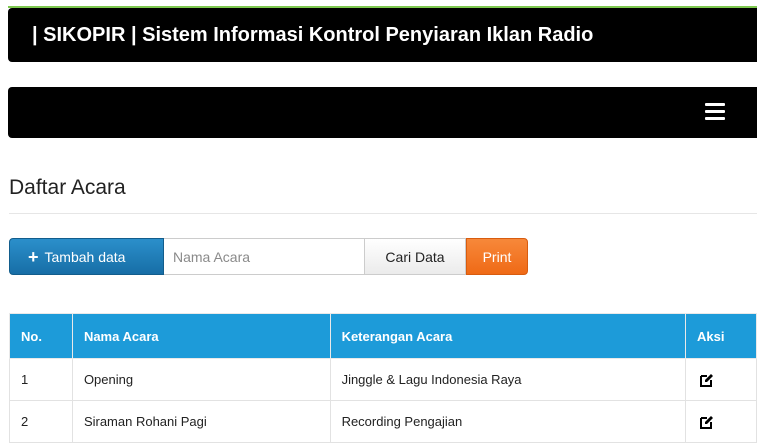 This screenshot has height=443, width=757. I want to click on print-button: Print, so click(497, 256).